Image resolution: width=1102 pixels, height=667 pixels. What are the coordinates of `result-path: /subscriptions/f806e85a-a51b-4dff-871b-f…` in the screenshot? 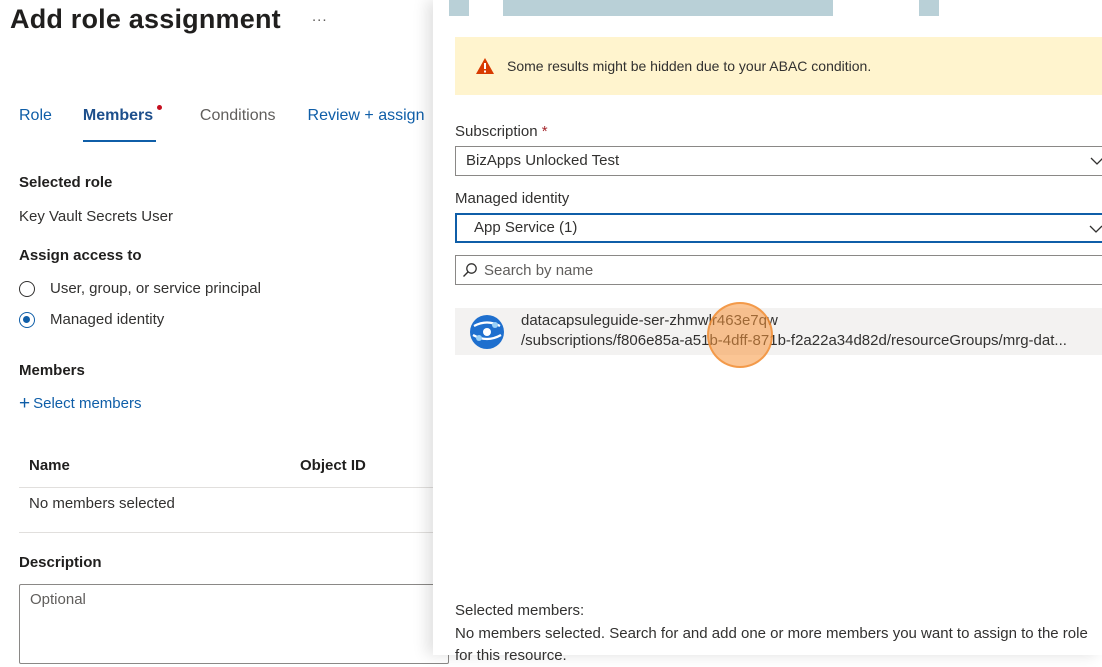 It's located at (794, 340).